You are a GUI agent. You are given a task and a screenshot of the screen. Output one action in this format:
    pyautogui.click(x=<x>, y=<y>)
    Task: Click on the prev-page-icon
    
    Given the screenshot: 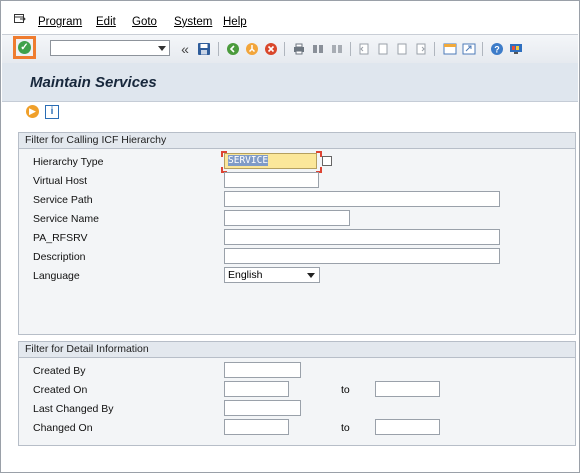 What is the action you would take?
    pyautogui.click(x=383, y=49)
    